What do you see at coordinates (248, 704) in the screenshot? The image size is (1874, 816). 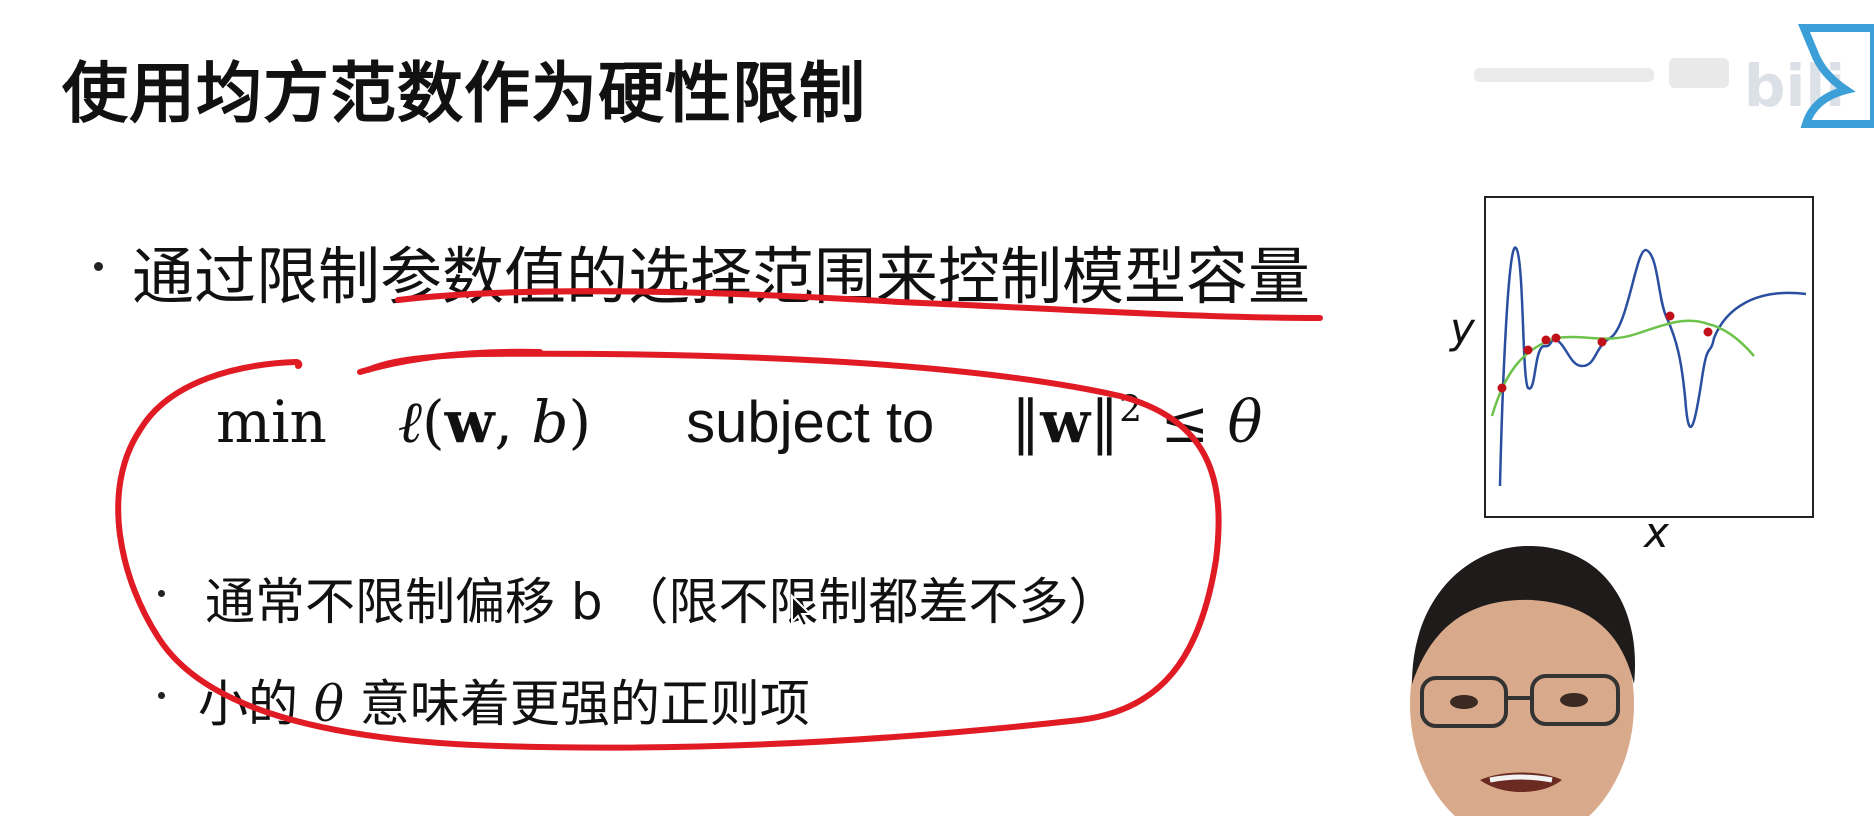 I see `sub-bullet-2-prefix: 小的` at bounding box center [248, 704].